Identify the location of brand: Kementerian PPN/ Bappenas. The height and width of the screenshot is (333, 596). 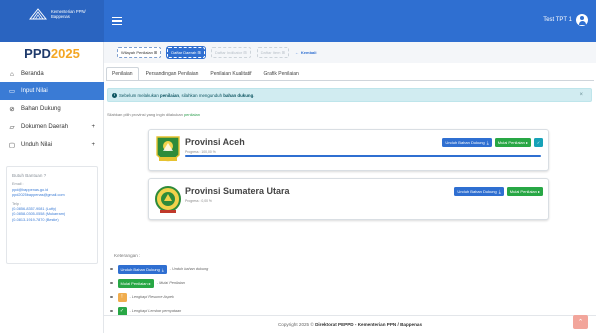
(52, 21).